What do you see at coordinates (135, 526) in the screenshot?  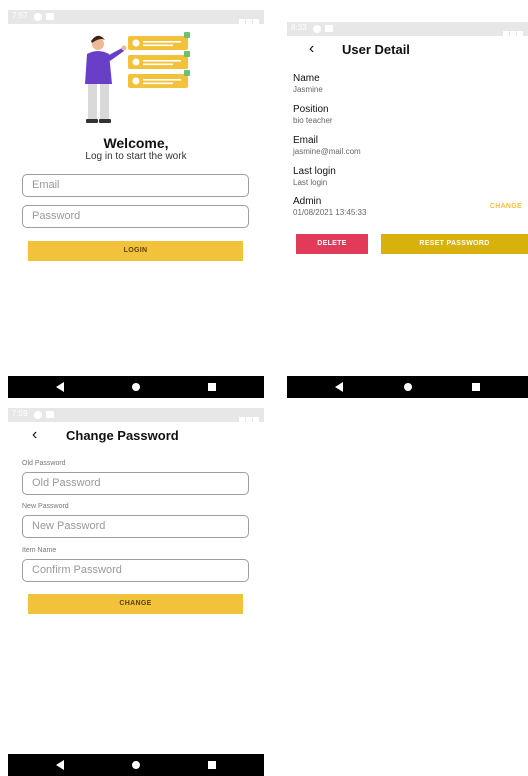 I see `new-password-field: New Password` at bounding box center [135, 526].